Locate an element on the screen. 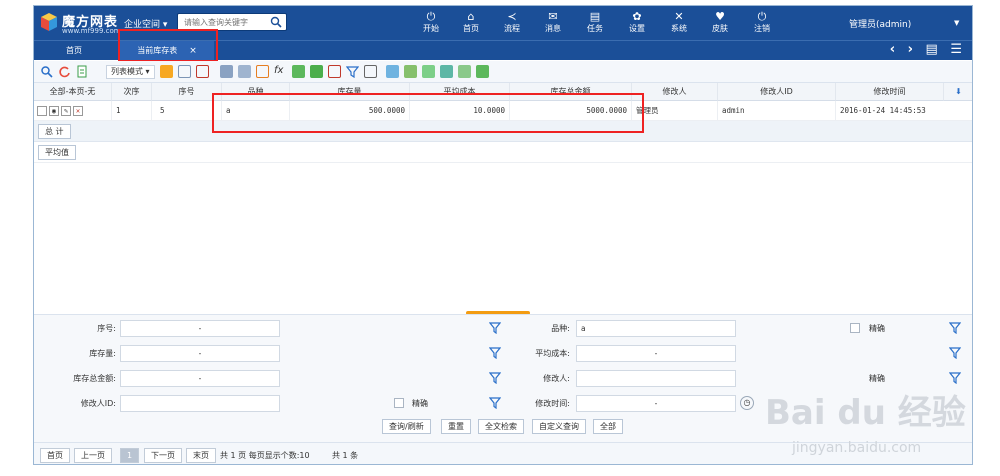 This screenshot has width=1000, height=476. select-header: 全部-本页-无 is located at coordinates (73, 92).